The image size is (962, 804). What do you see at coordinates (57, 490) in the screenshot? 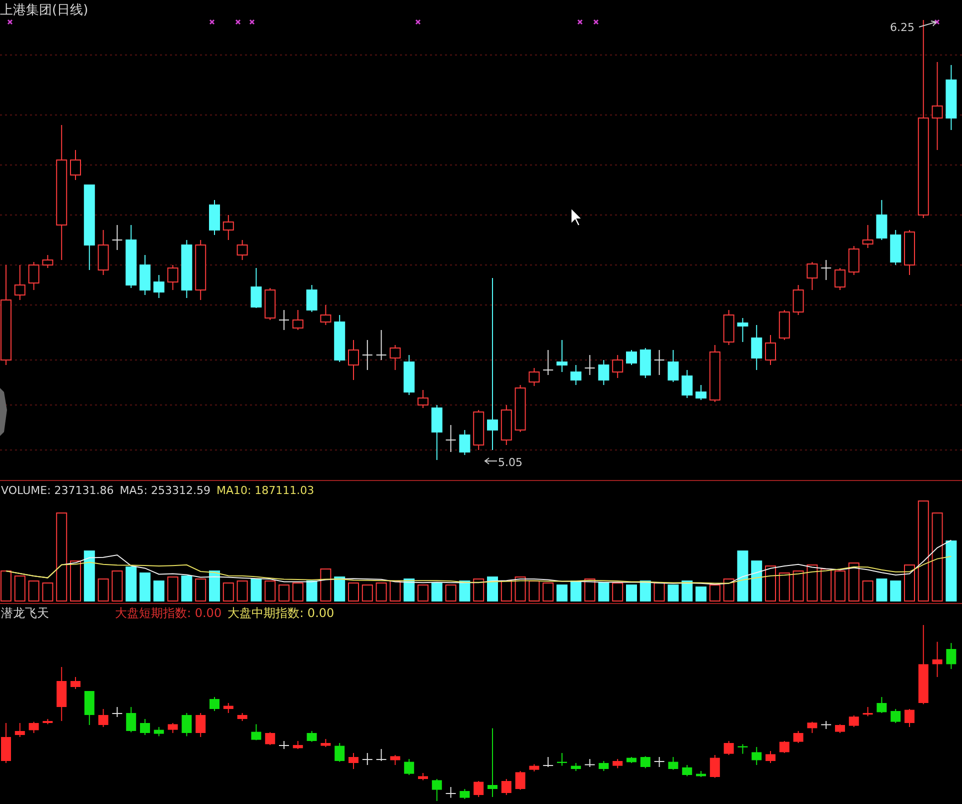
I see `volume-label: VOLUME: 237131.86` at bounding box center [57, 490].